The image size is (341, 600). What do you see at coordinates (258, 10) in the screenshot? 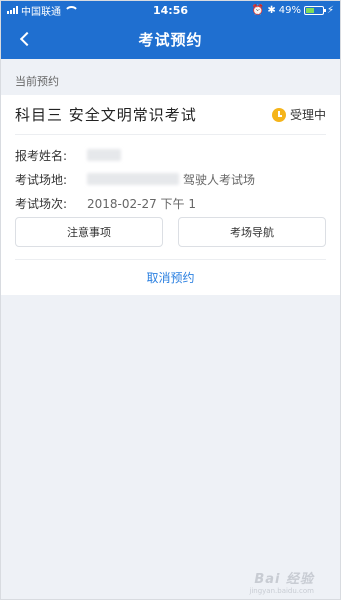
I see `alarm-icon: ⏰` at bounding box center [258, 10].